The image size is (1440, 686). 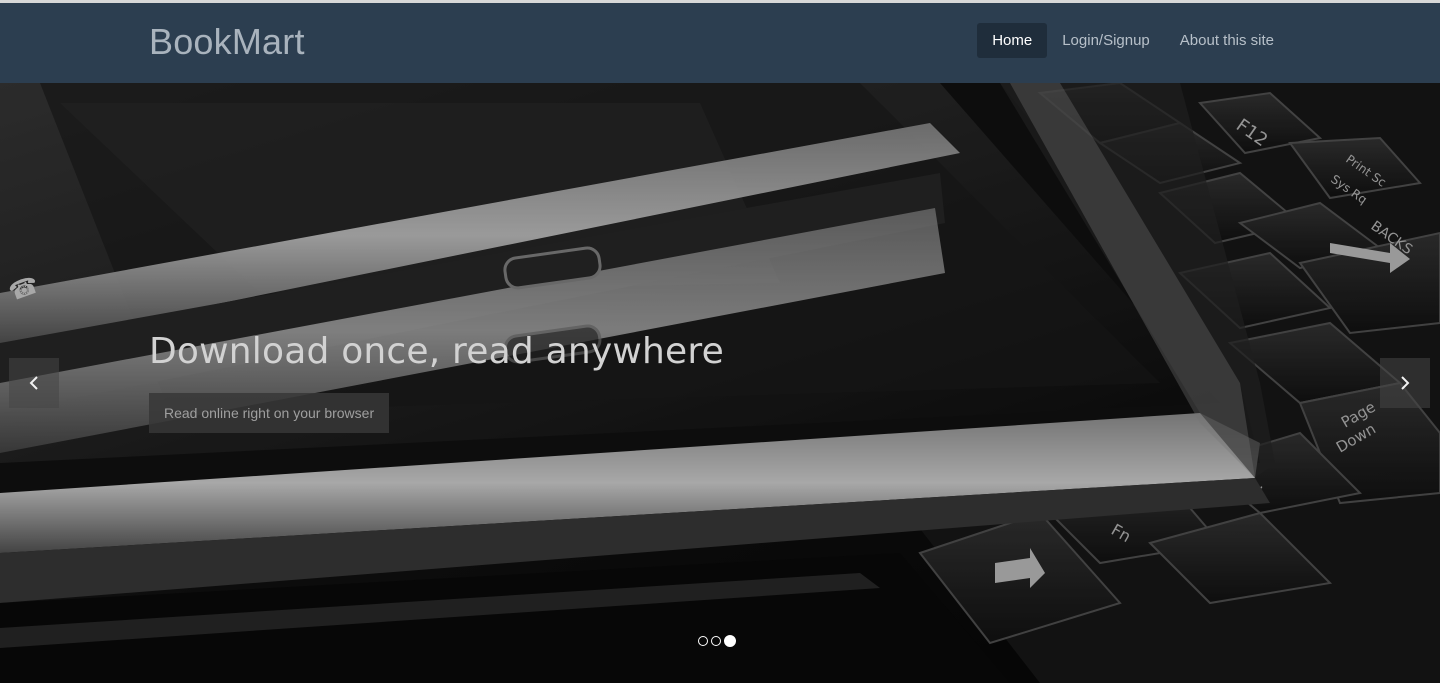 I want to click on carousel-prev-button, so click(x=34, y=383).